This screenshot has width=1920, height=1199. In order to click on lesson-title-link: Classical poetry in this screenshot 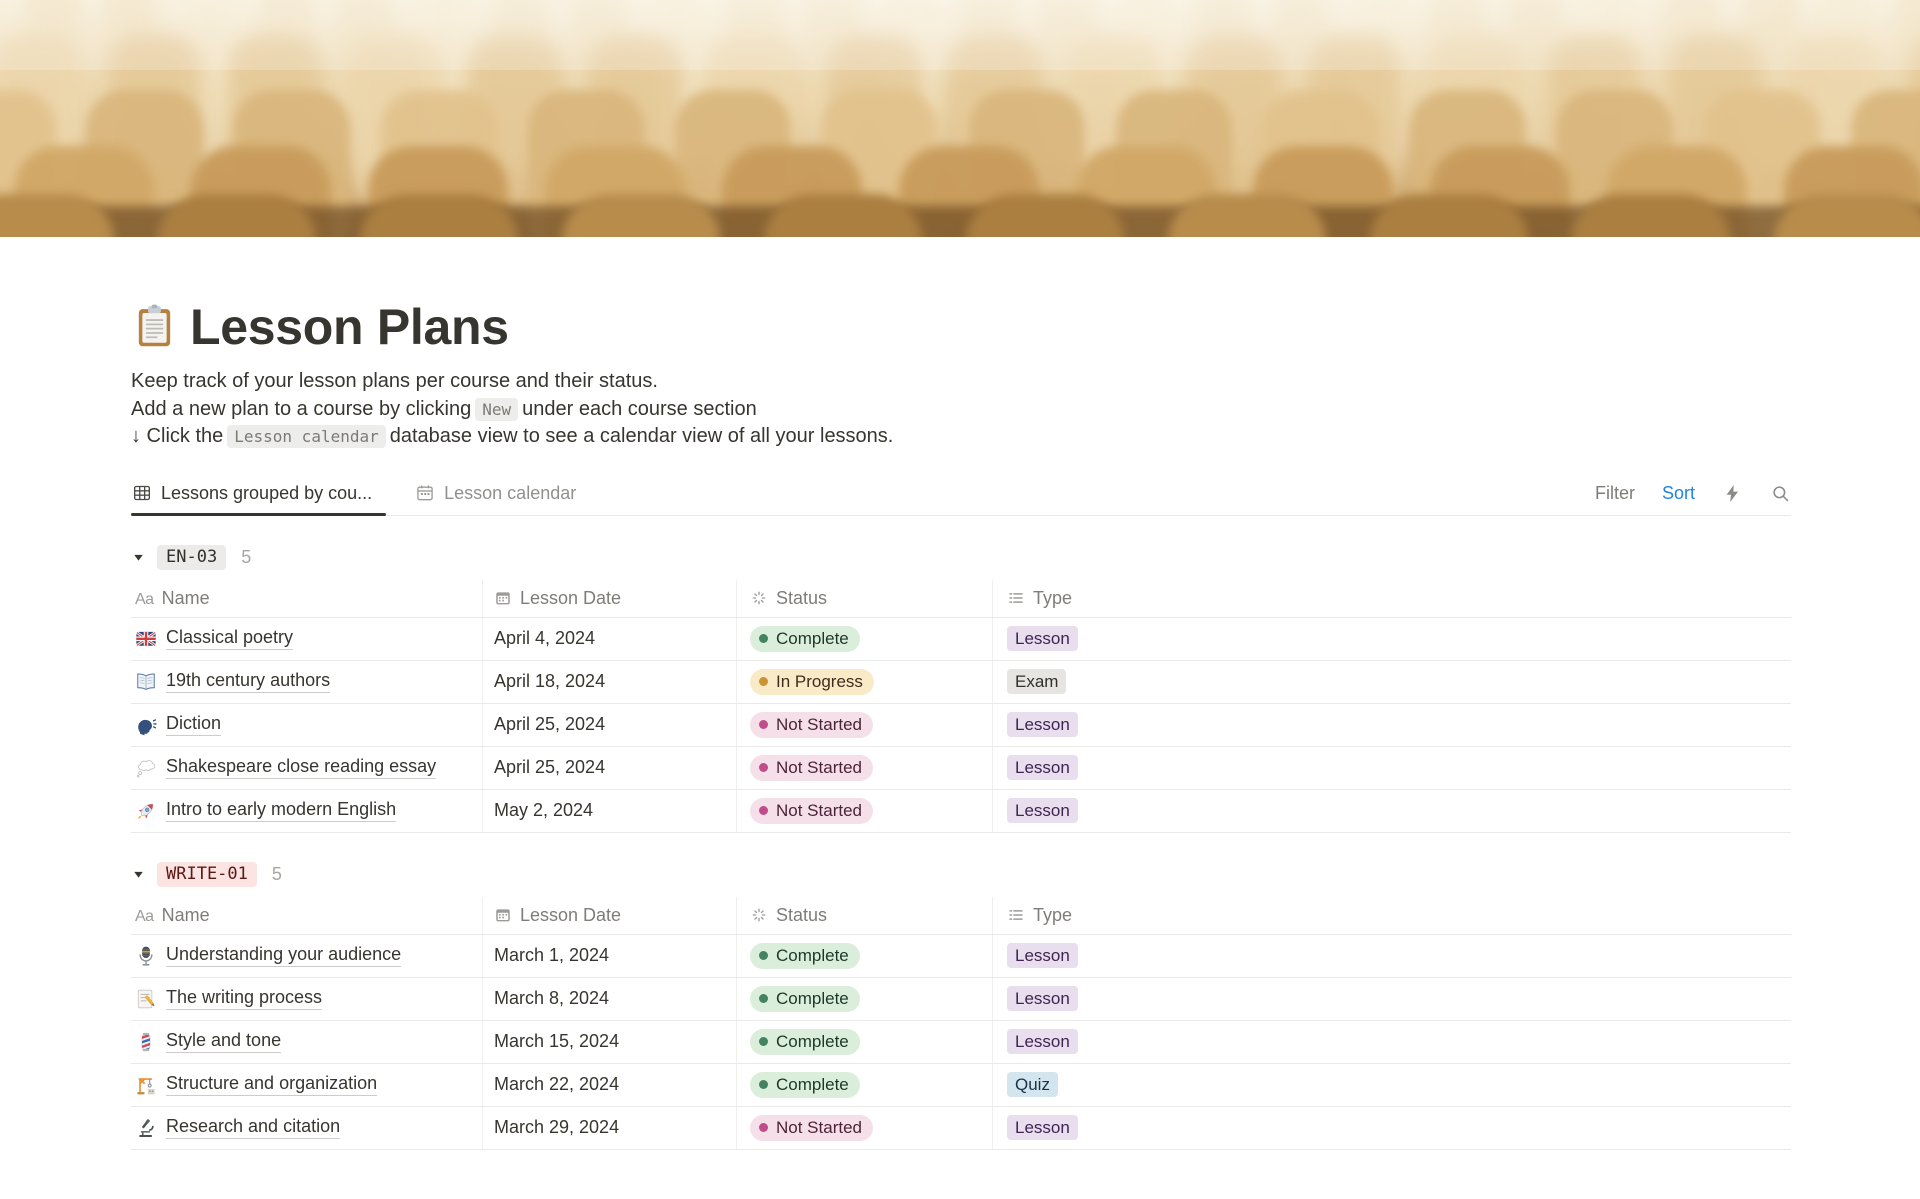, I will do `click(230, 638)`.